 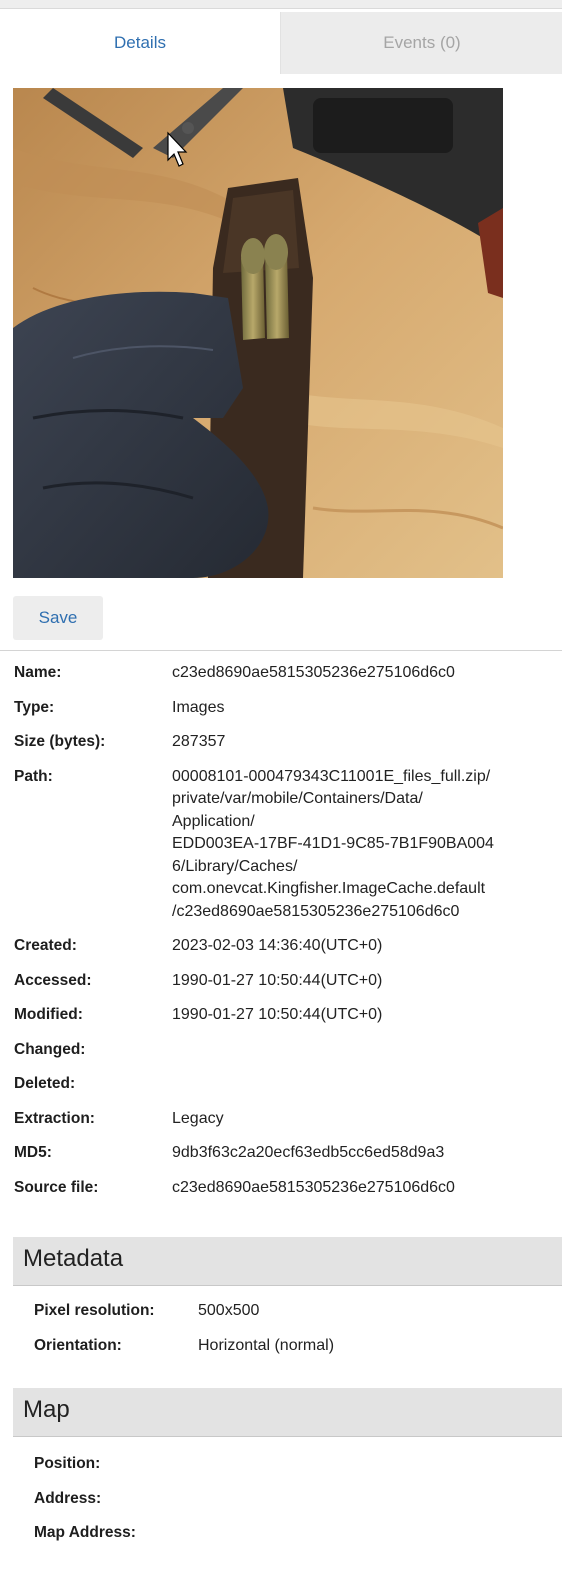 I want to click on property-row: Deleted:, so click(x=288, y=1084).